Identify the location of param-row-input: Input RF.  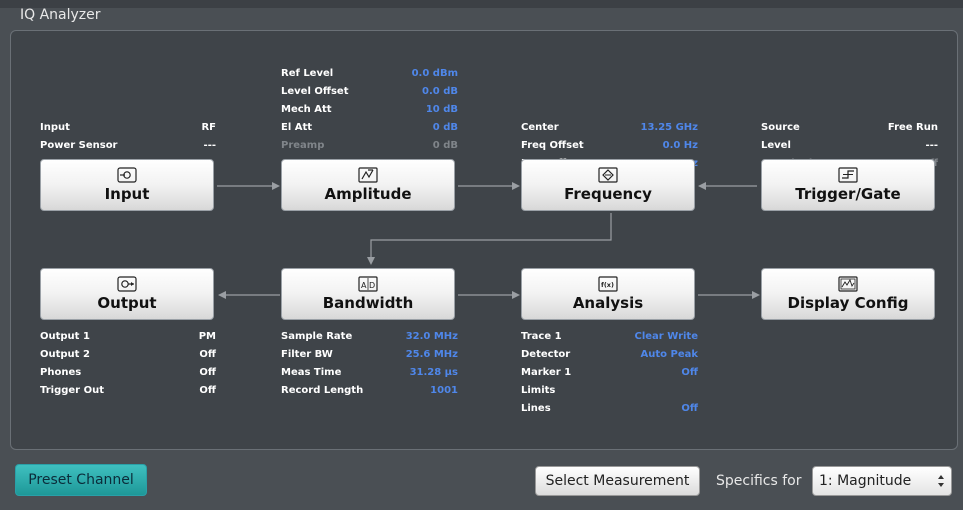
(128, 127).